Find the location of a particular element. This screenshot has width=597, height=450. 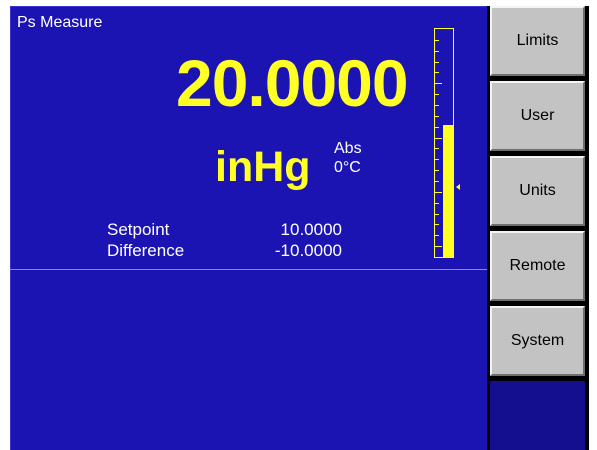

setpoint-marker-icon is located at coordinates (458, 187).